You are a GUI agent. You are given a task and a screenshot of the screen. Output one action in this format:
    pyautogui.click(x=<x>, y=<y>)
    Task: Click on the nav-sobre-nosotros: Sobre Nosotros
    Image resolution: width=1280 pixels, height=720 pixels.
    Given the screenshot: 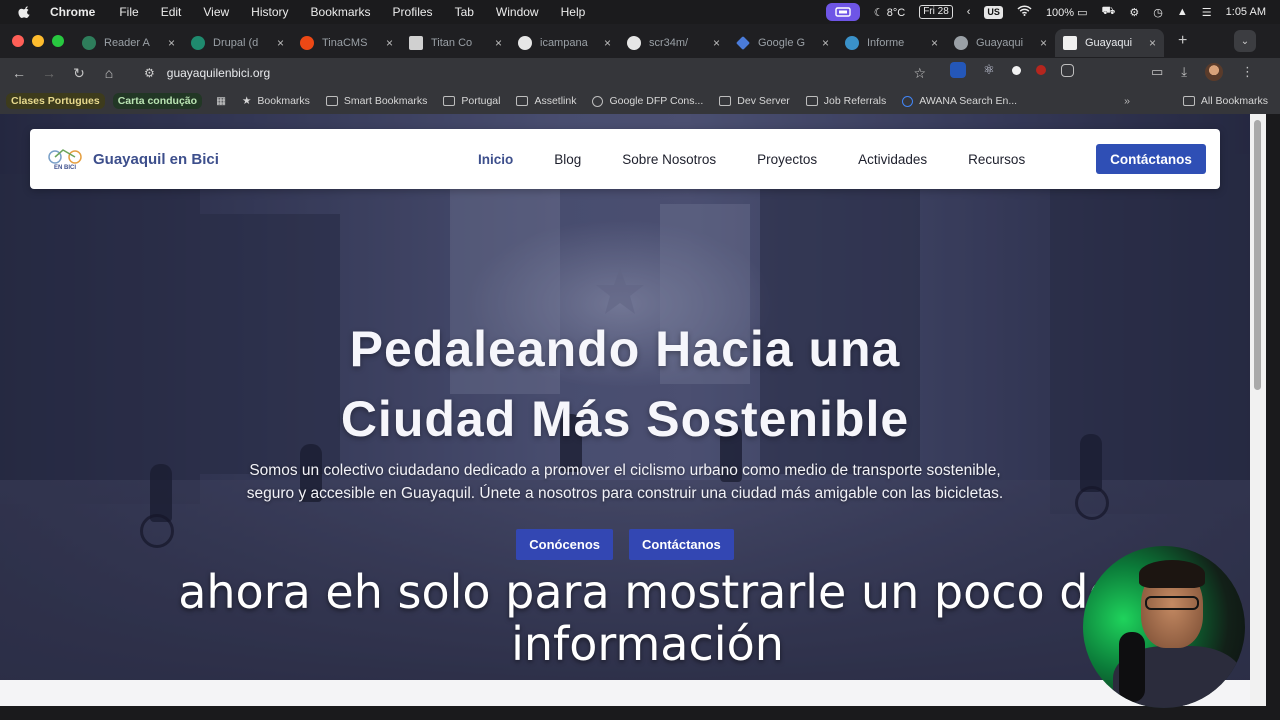 What is the action you would take?
    pyautogui.click(x=669, y=159)
    